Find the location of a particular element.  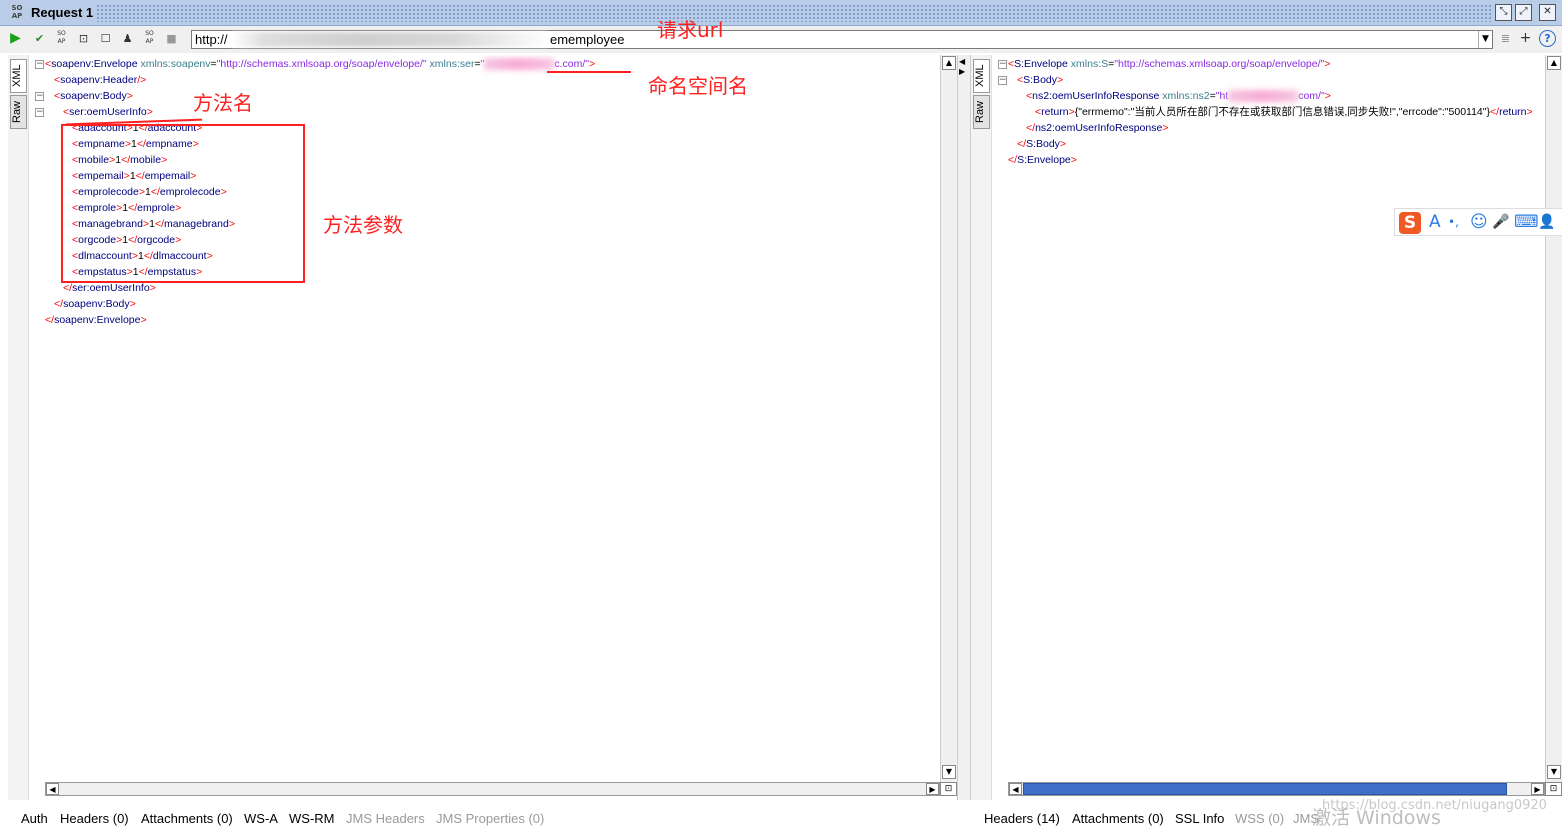

emoji-icon: ☺ is located at coordinates (1479, 222).